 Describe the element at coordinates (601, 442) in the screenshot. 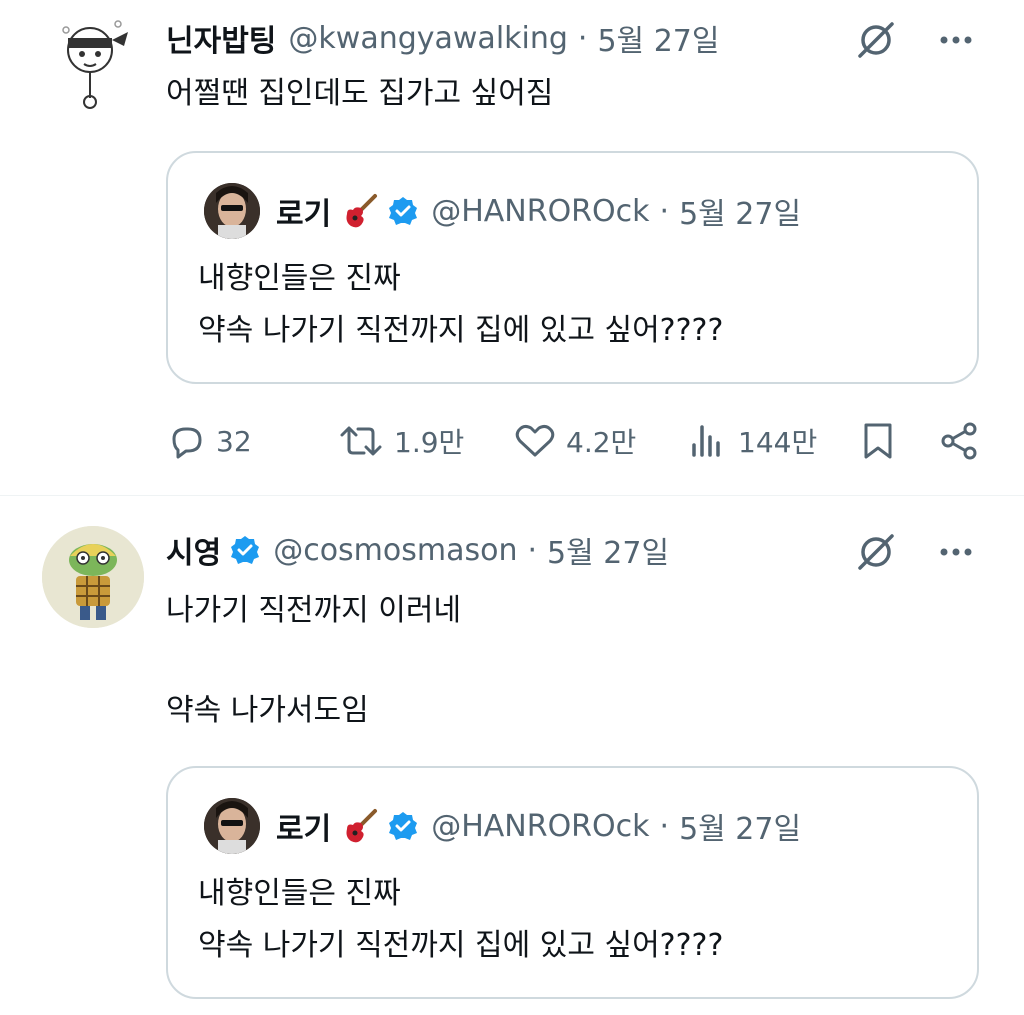

I see `like-count: 4.2만` at that location.